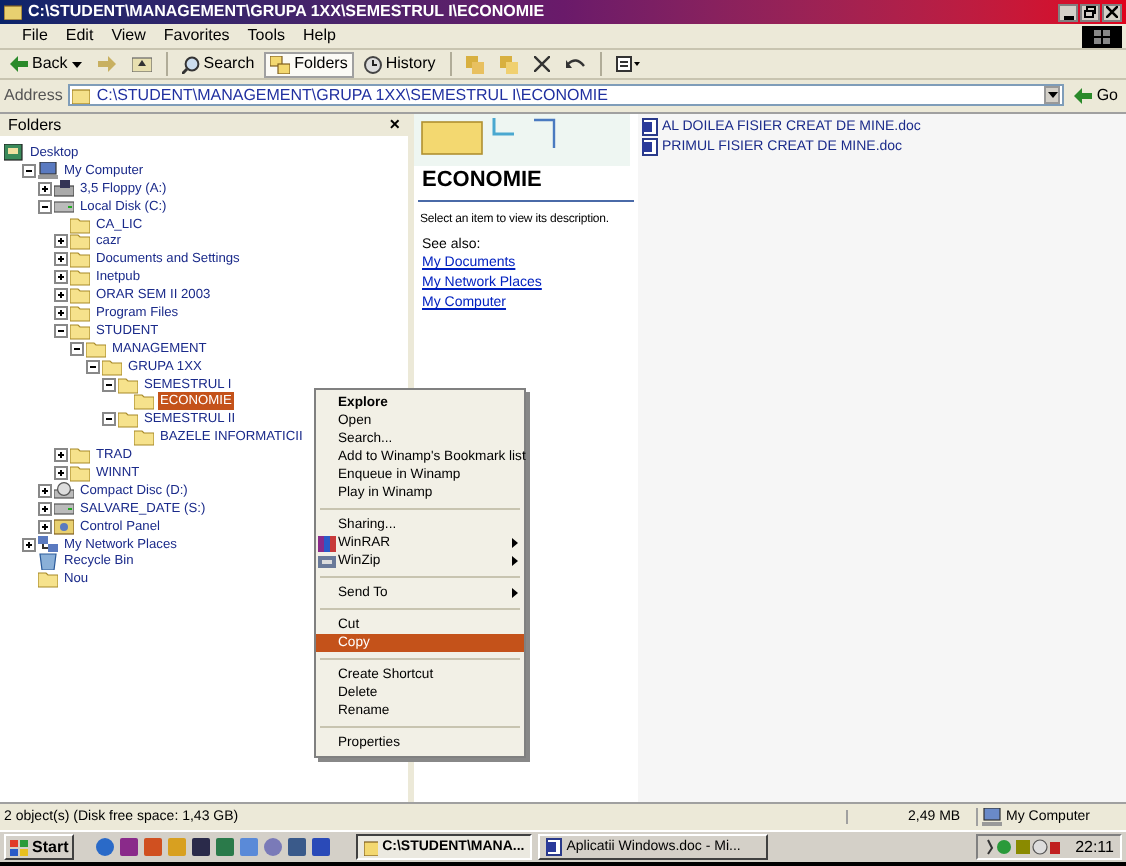 The image size is (1126, 866). What do you see at coordinates (515, 593) in the screenshot?
I see `submenu-arrow-icon` at bounding box center [515, 593].